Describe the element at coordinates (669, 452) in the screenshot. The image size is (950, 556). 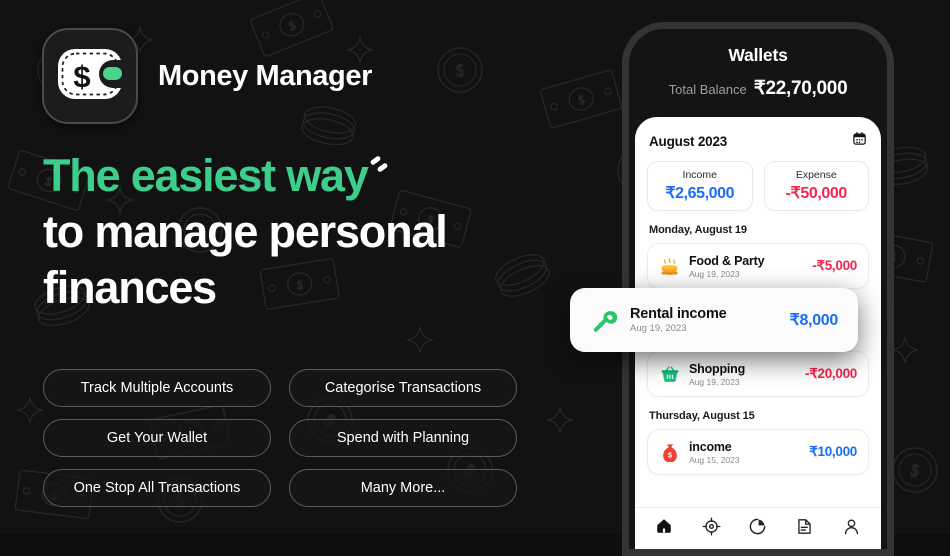
I see `money-bag-icon: $` at that location.